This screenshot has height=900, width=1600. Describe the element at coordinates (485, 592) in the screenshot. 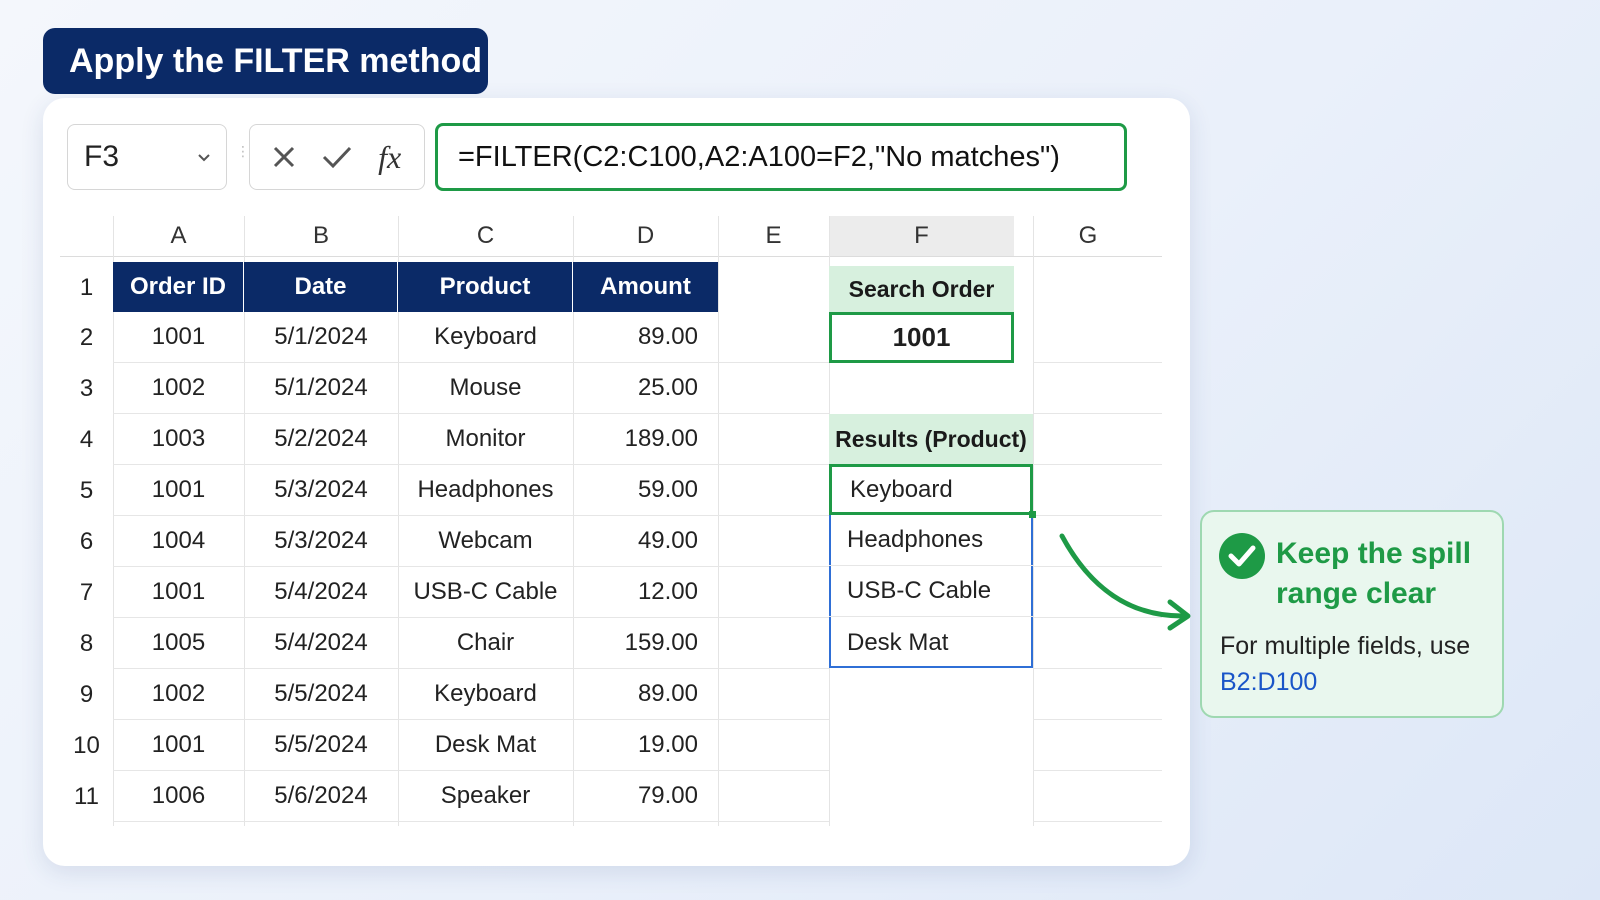

I see `table-cell: USB-C Cable` at that location.